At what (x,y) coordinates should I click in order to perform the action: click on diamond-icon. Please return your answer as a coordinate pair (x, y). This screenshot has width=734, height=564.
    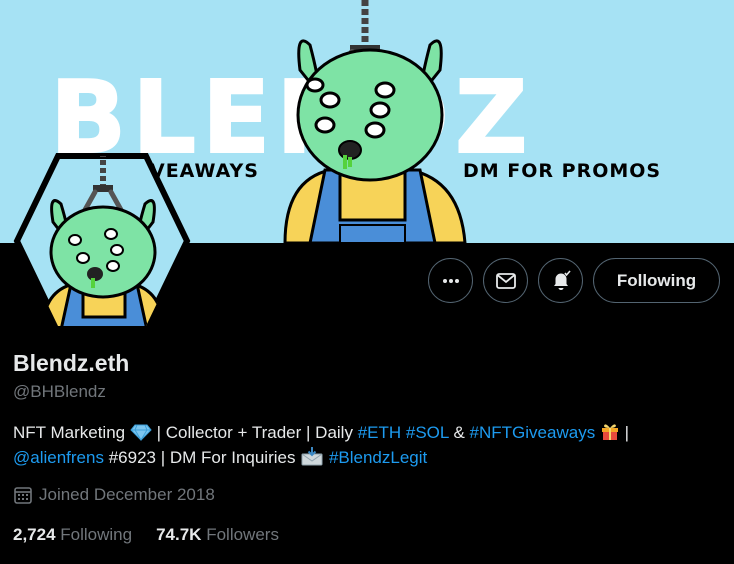
    Looking at the image, I should click on (141, 432).